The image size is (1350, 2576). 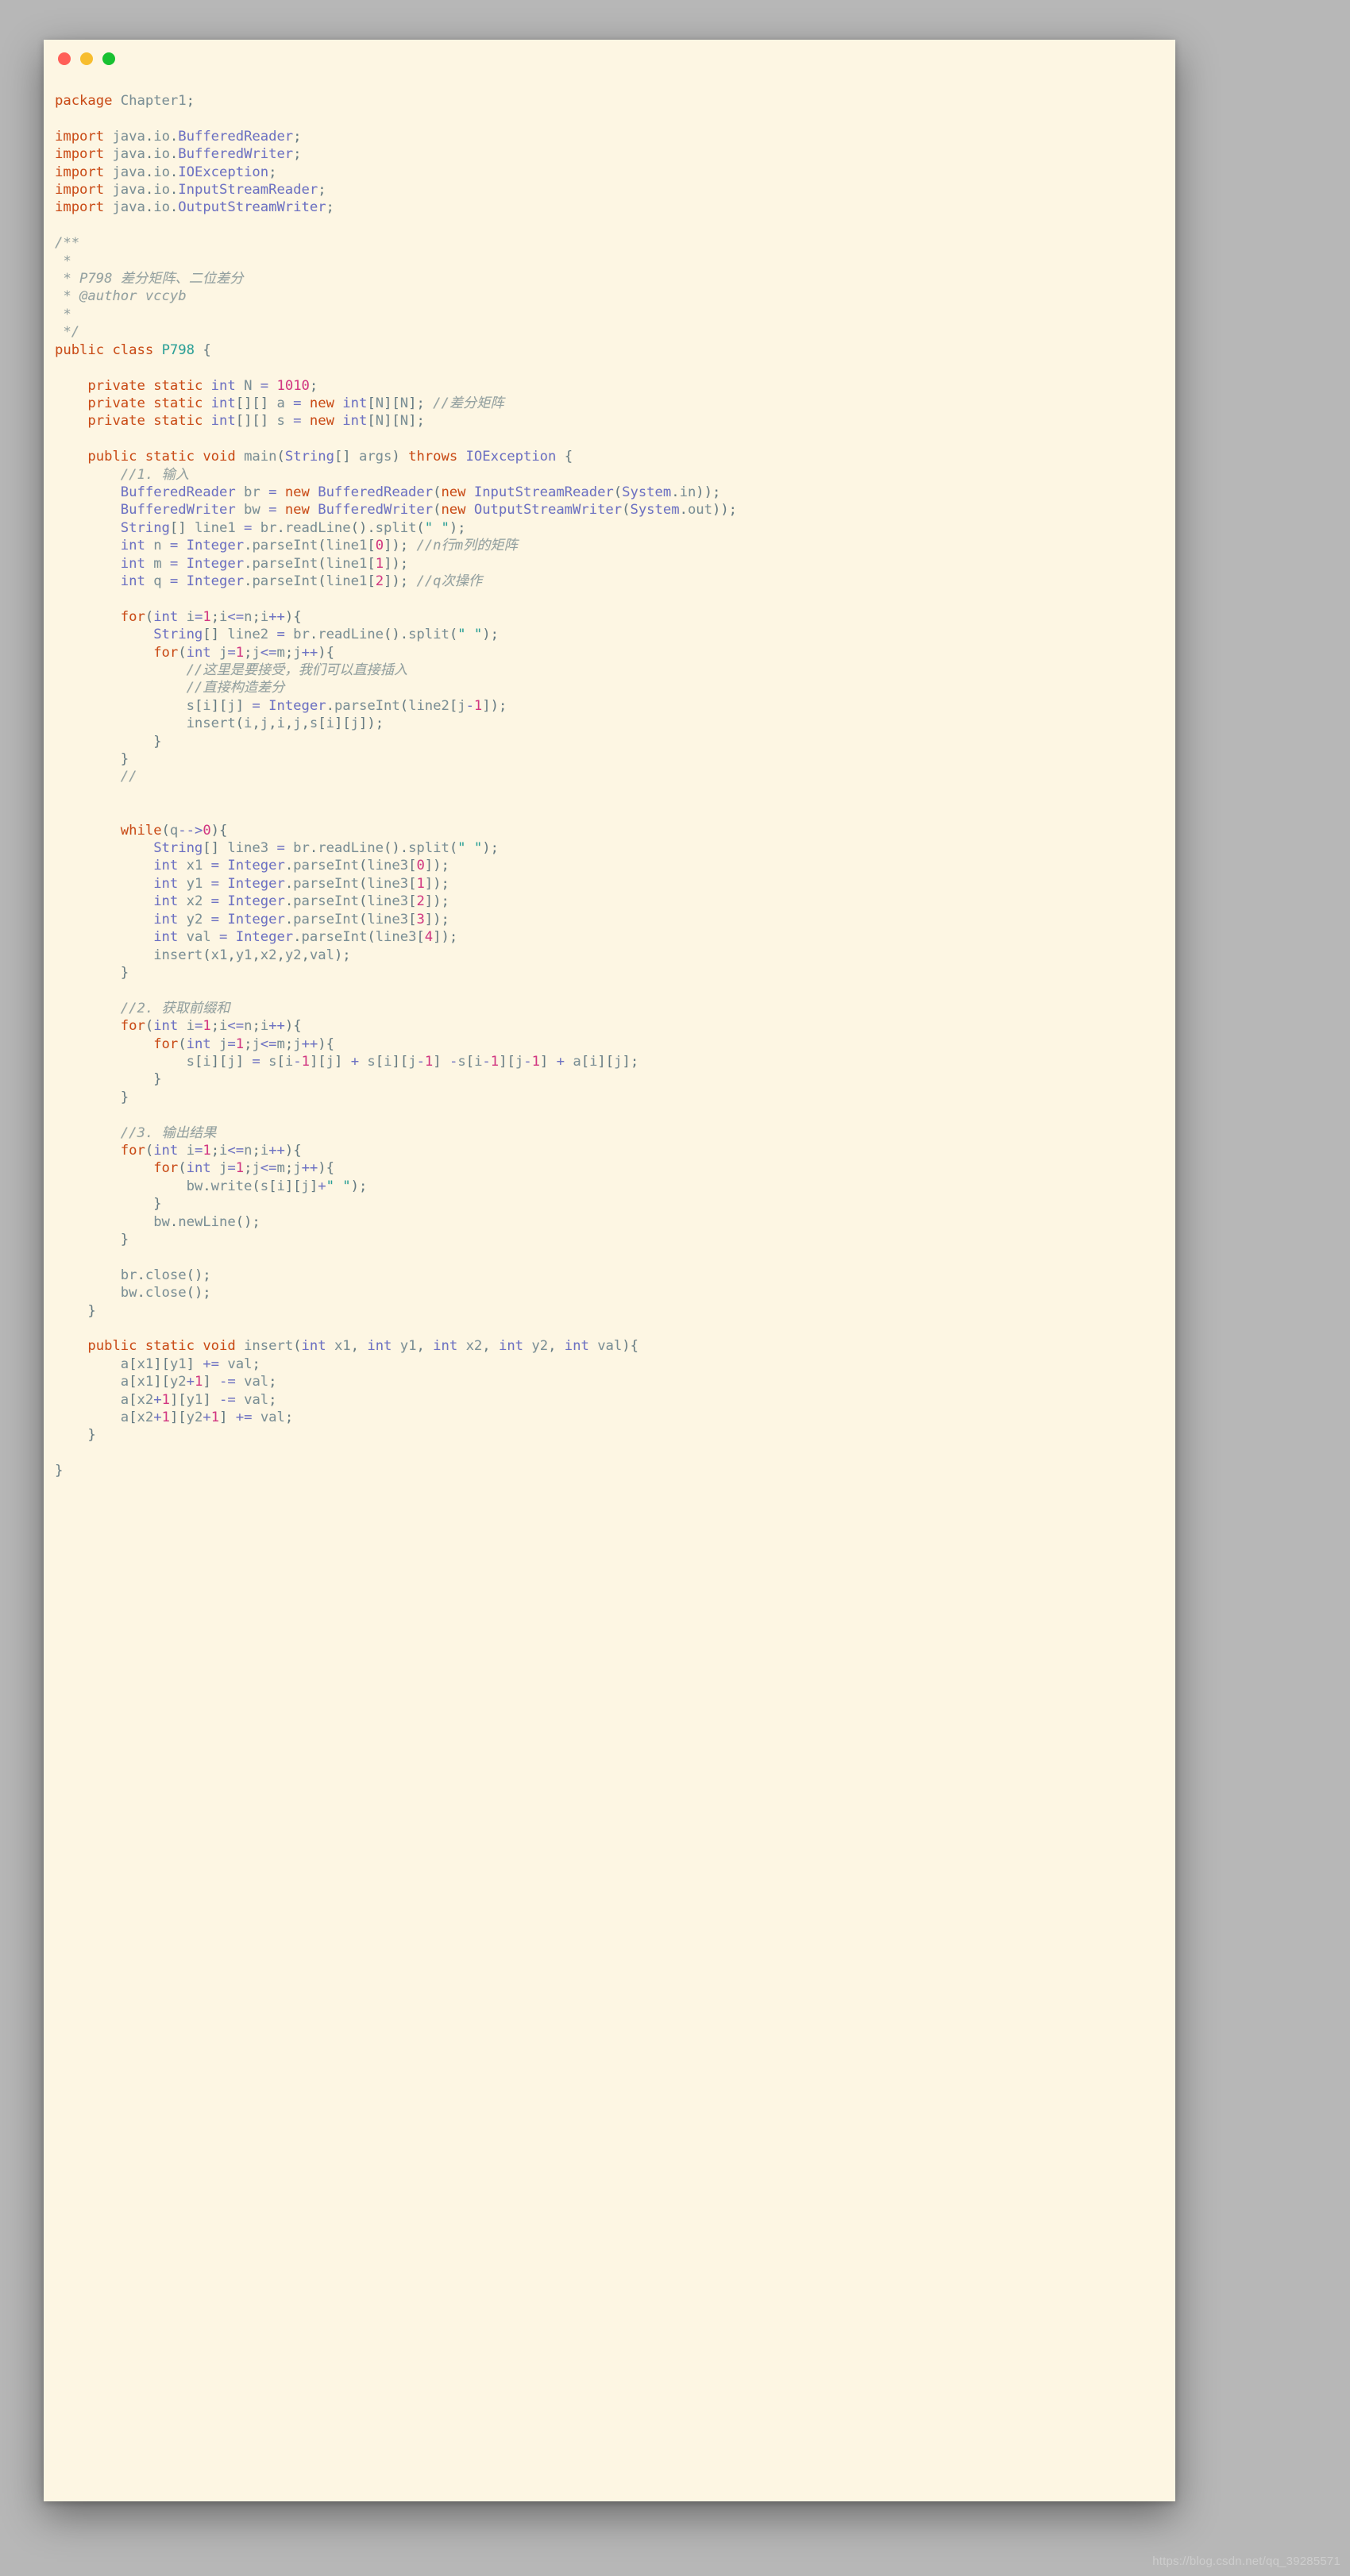 What do you see at coordinates (149, 279) in the screenshot?
I see `code-line: * P798 差分矩阵、二位差分` at bounding box center [149, 279].